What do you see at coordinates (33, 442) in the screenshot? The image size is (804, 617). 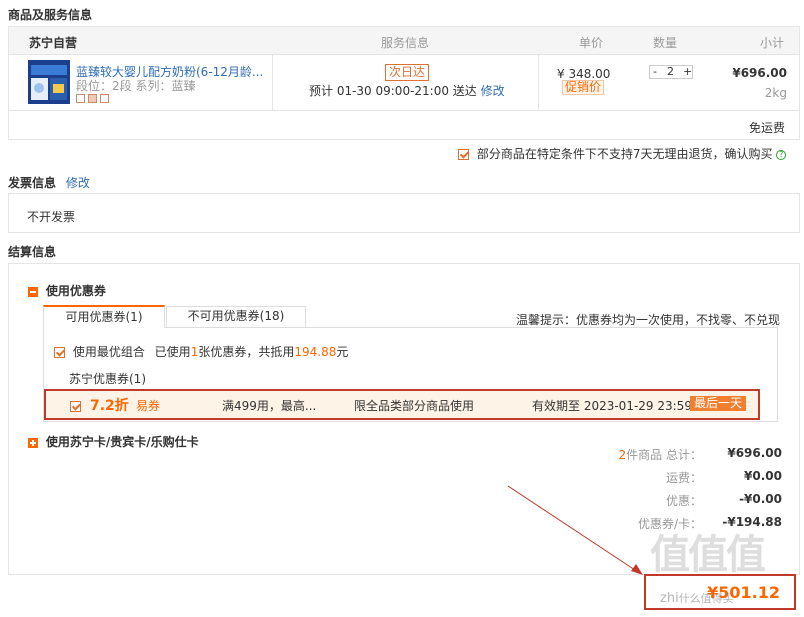 I see `expand-icon` at bounding box center [33, 442].